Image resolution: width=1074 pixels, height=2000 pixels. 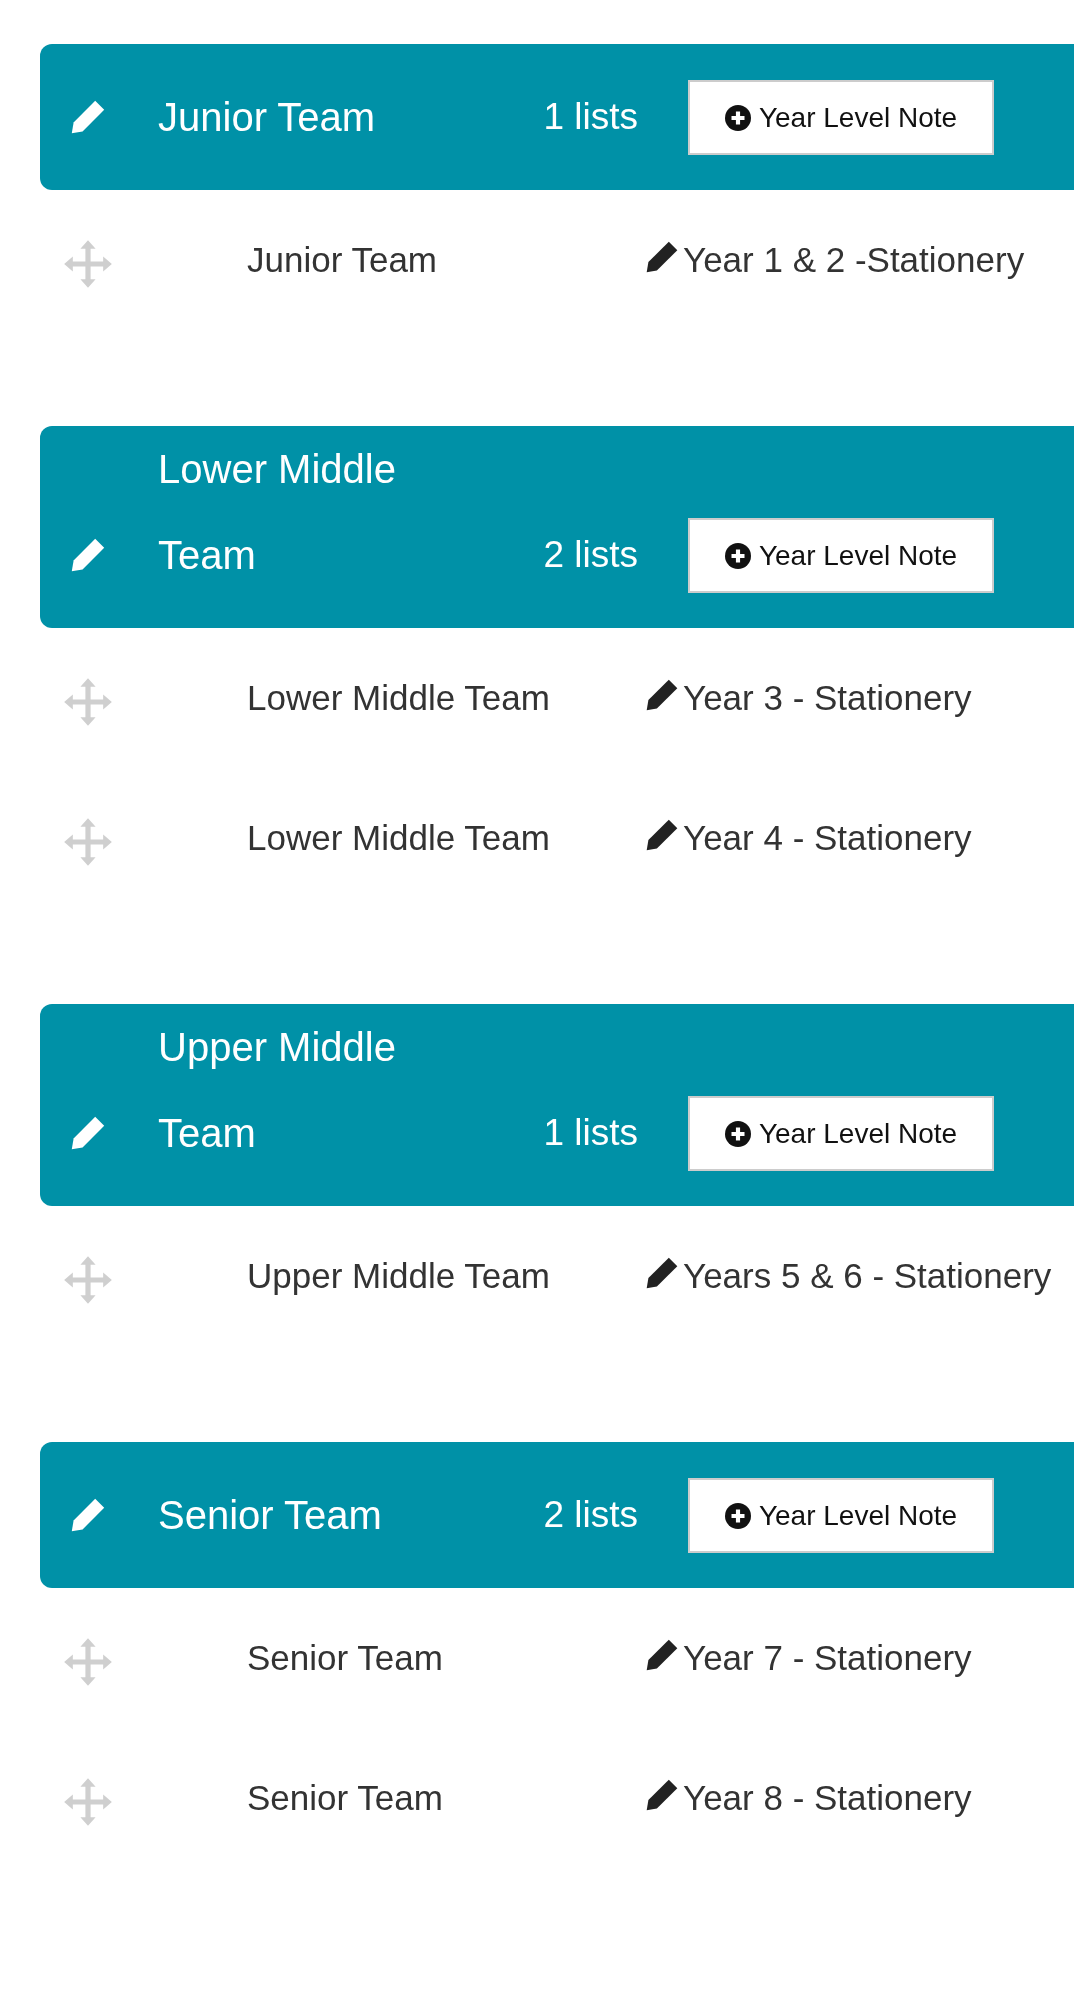 I want to click on team-title: Upper Middle Team, so click(x=277, y=1090).